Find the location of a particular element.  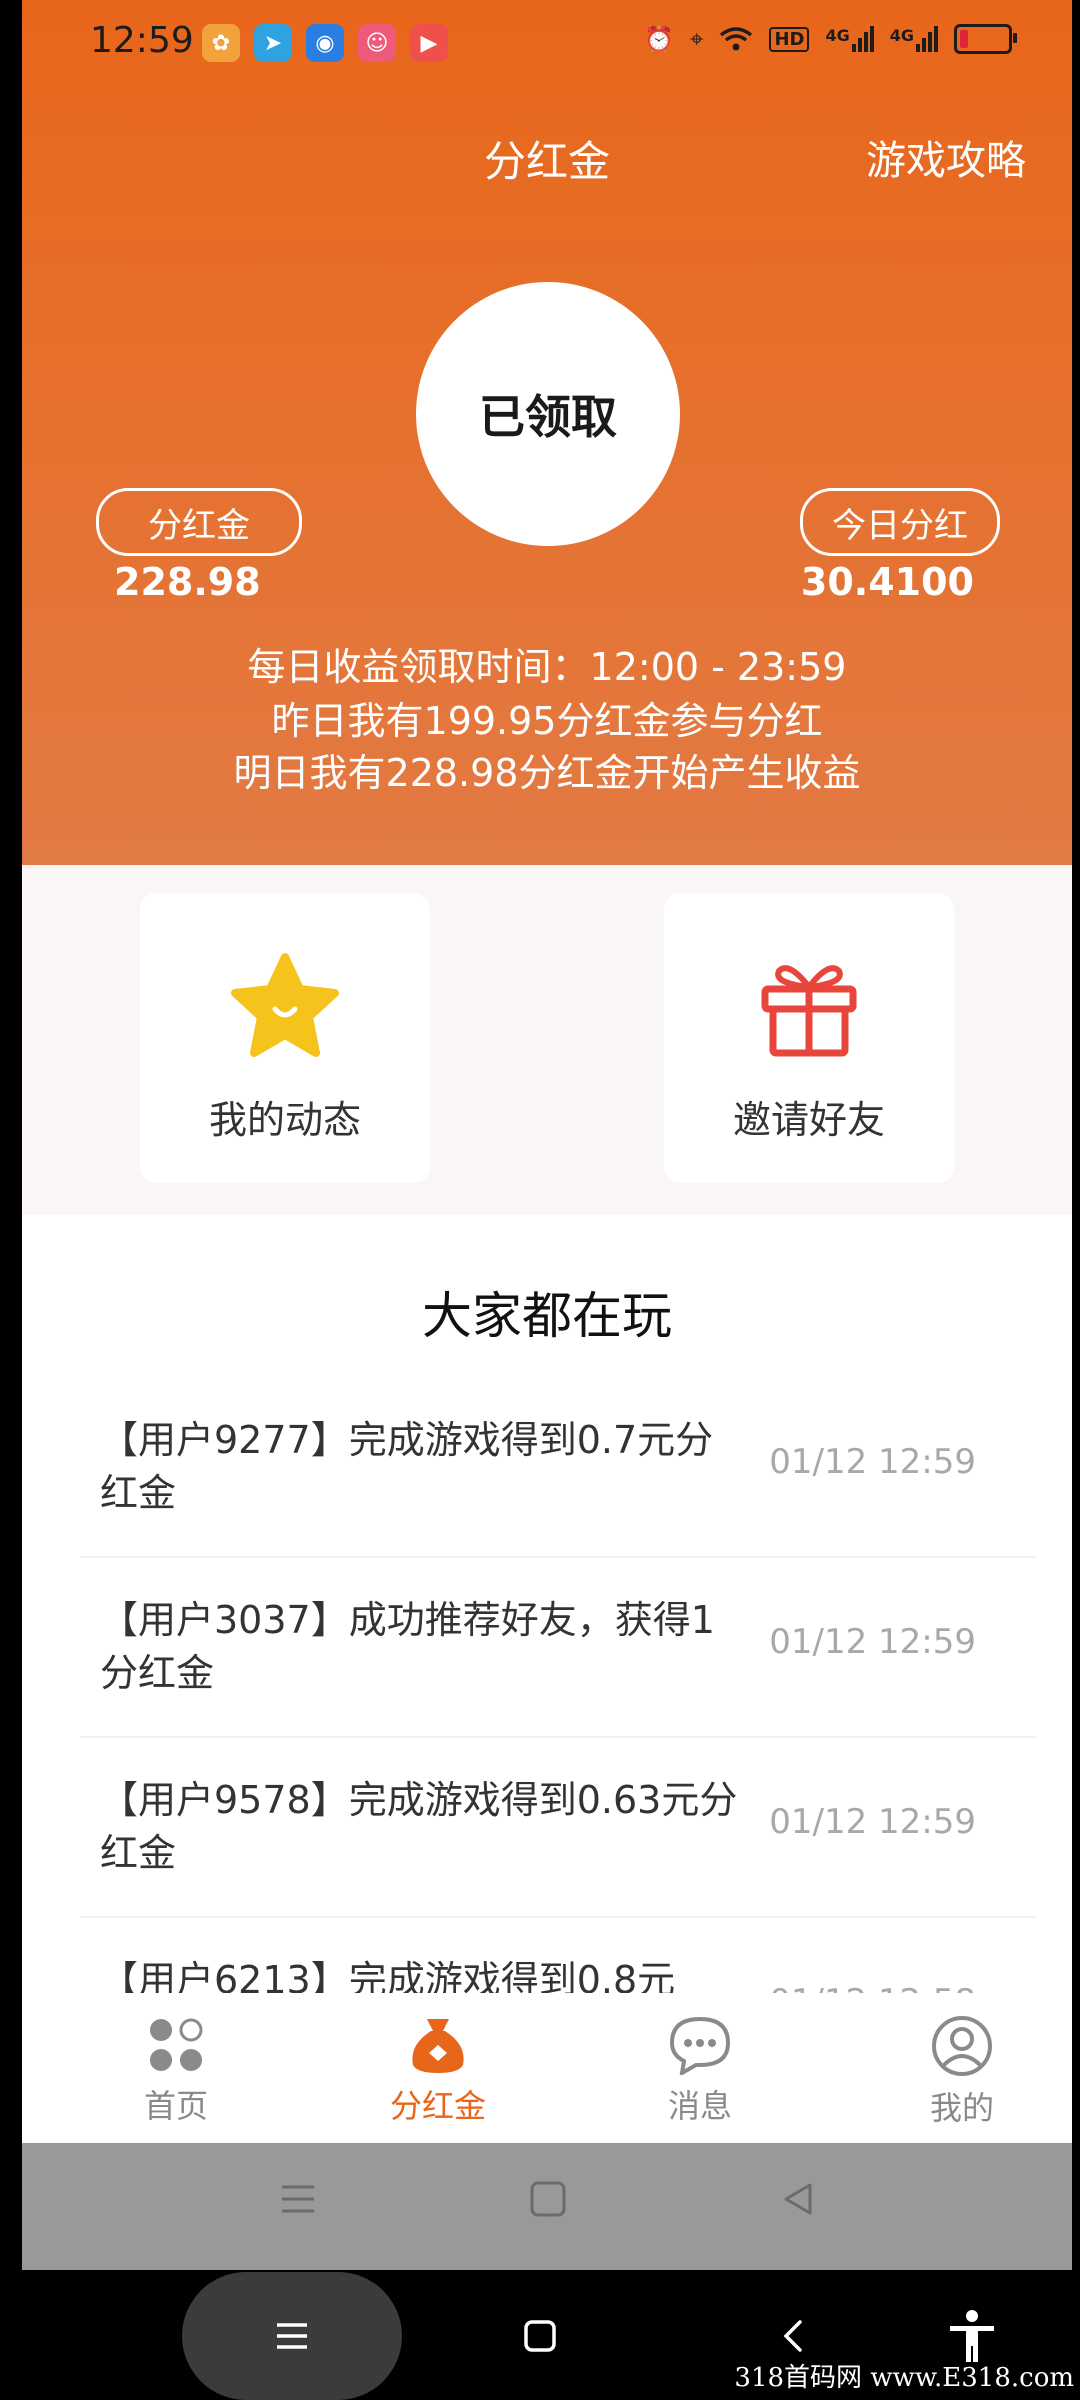

signal-2-icon: 4G is located at coordinates (914, 39).